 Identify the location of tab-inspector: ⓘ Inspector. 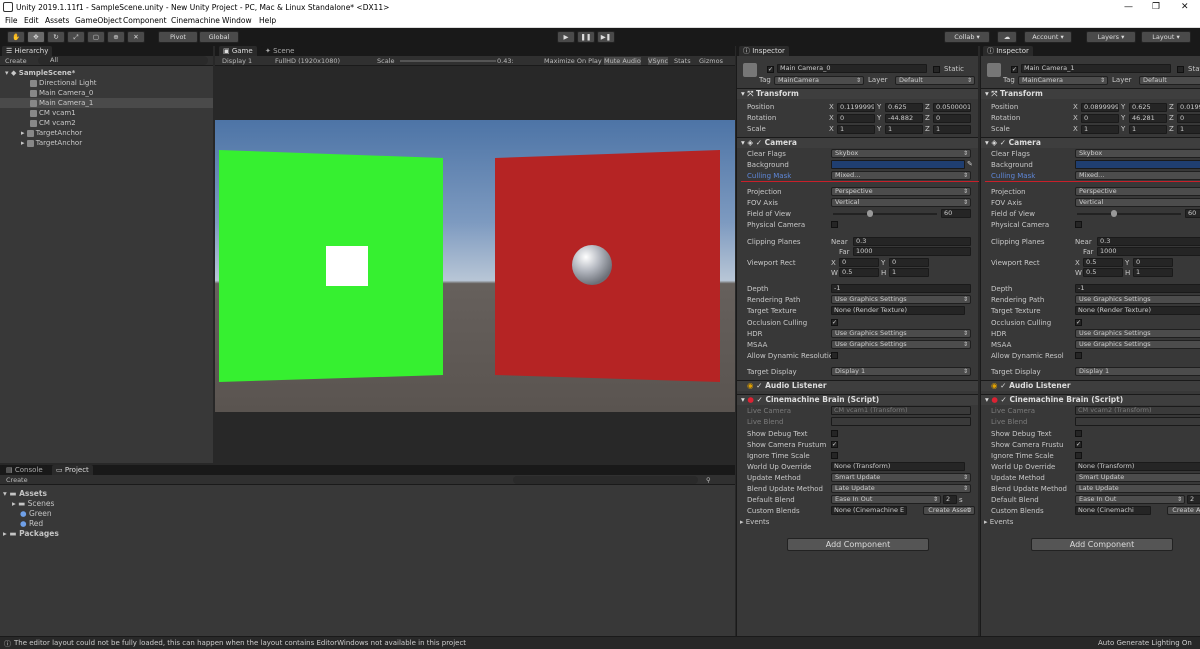
(764, 51).